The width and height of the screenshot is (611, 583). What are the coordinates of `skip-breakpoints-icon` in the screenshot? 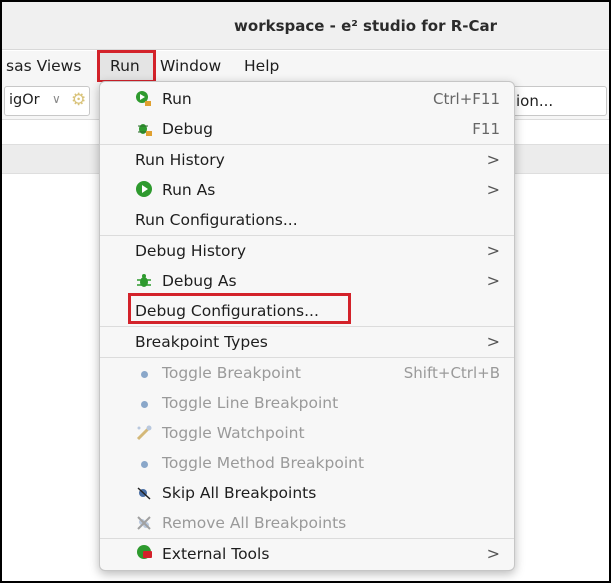 It's located at (144, 493).